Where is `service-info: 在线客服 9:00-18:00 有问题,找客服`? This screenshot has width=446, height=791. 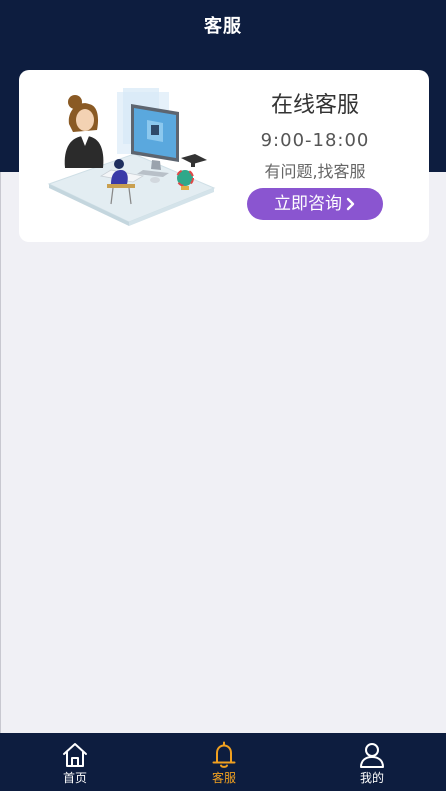
service-info: 在线客服 9:00-18:00 有问题,找客服 is located at coordinates (315, 137).